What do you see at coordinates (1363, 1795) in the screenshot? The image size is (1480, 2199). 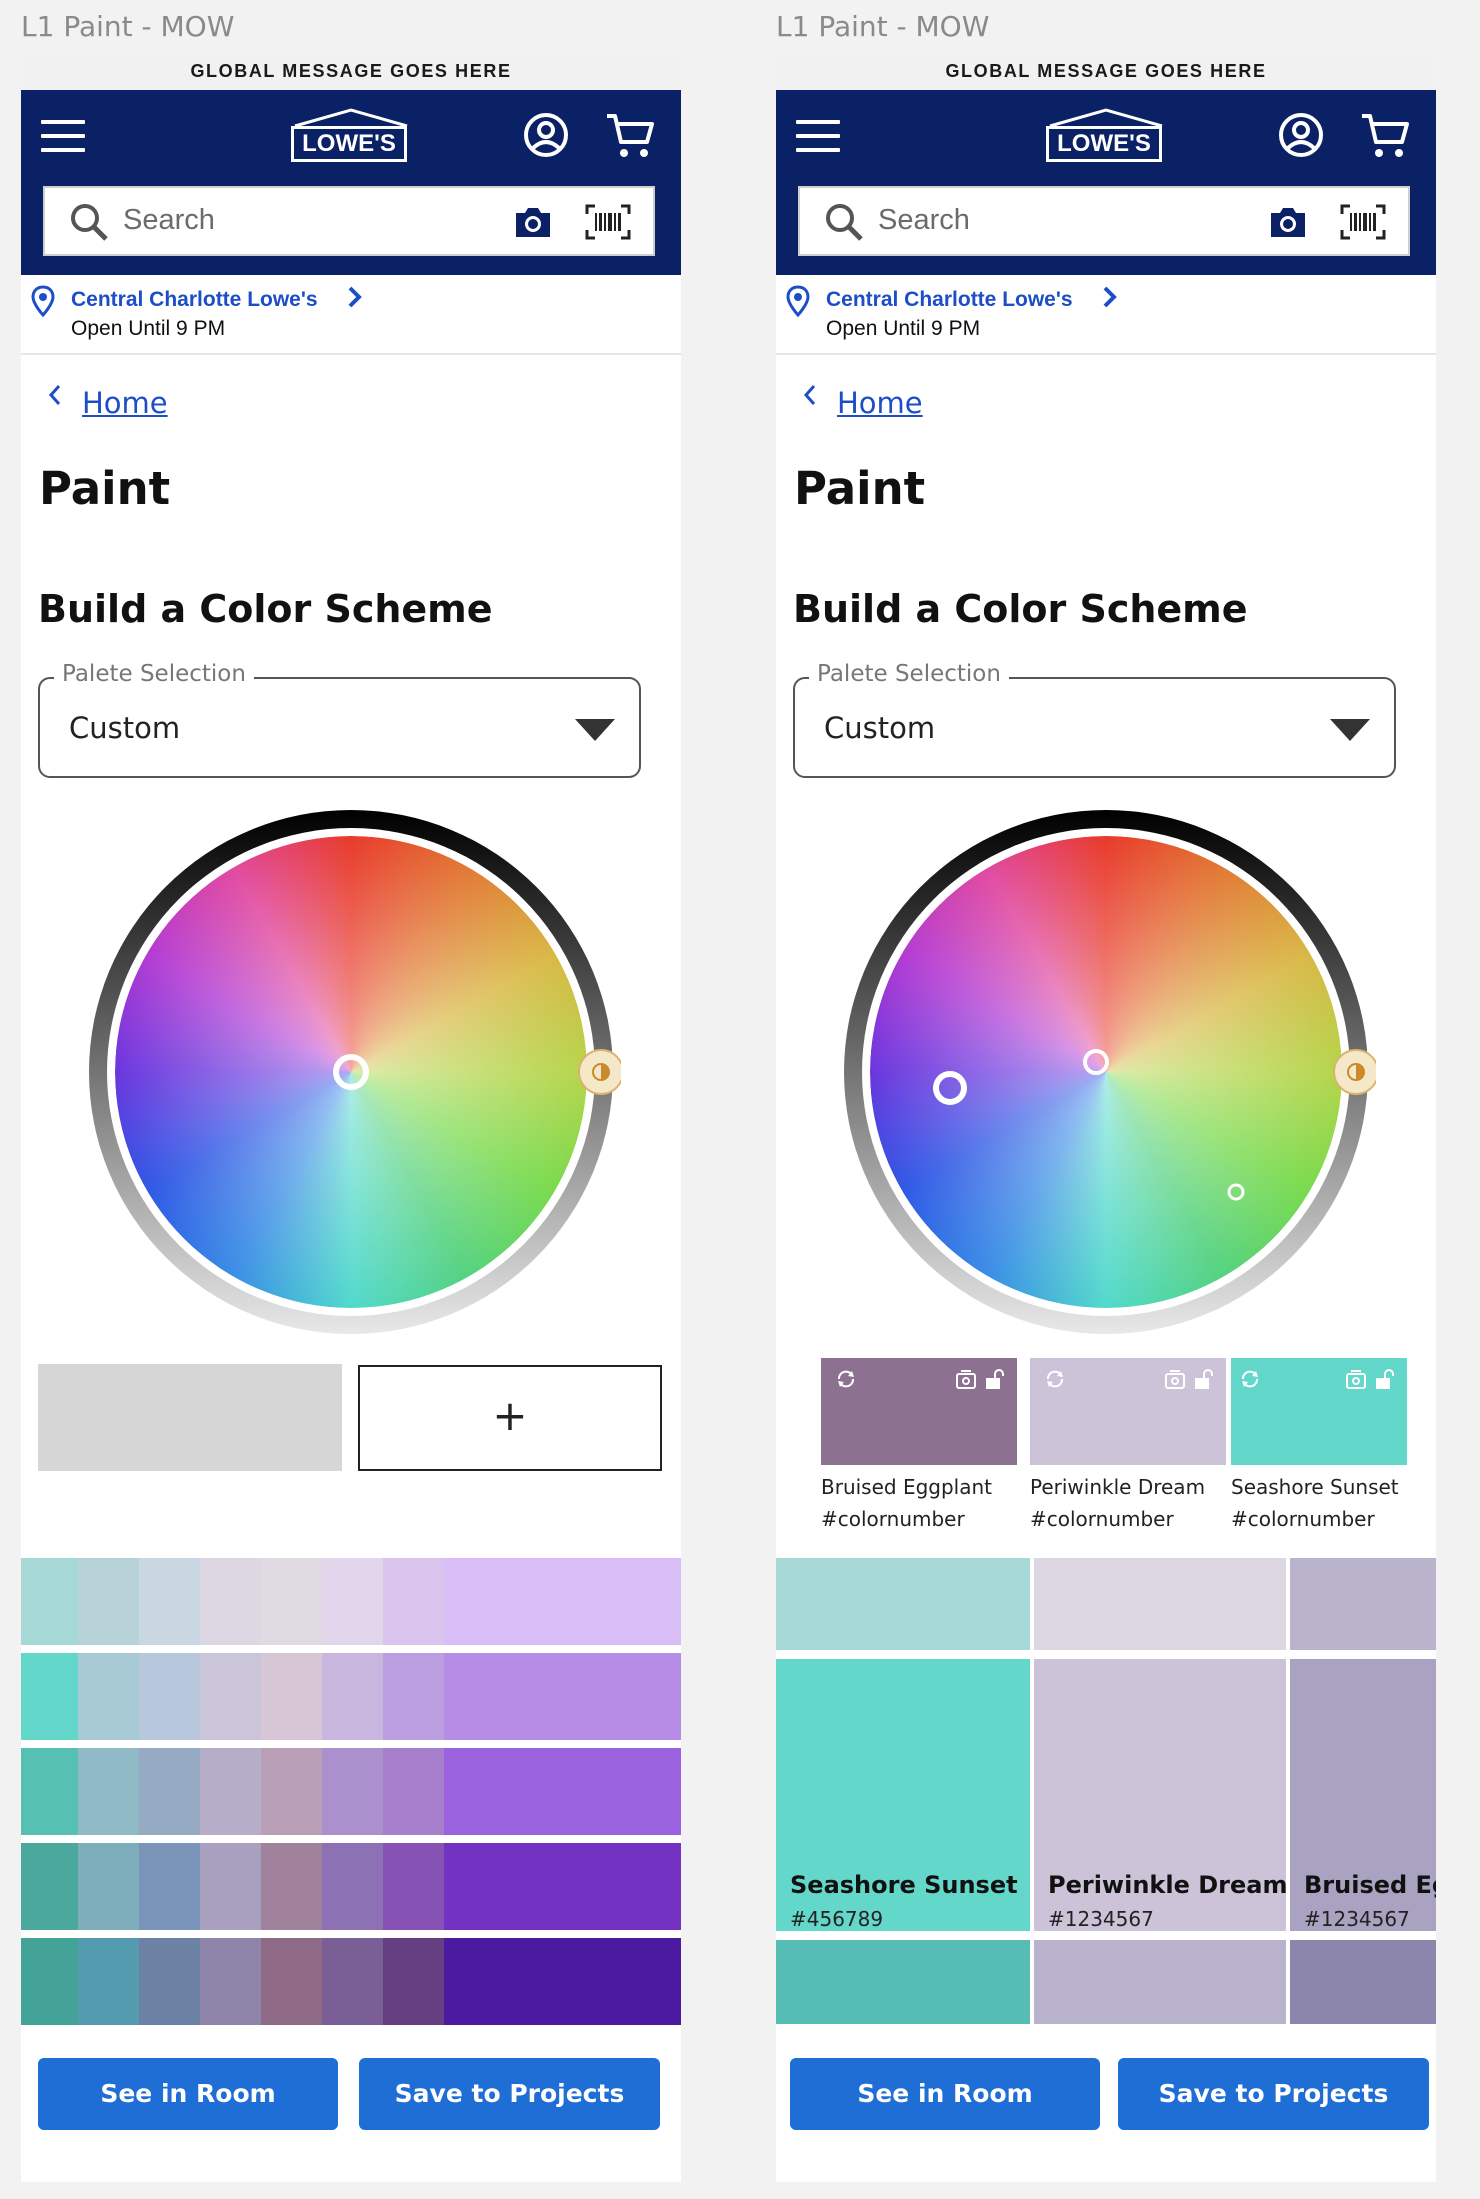 I see `swatch-card: Bruised Egg #1234567` at bounding box center [1363, 1795].